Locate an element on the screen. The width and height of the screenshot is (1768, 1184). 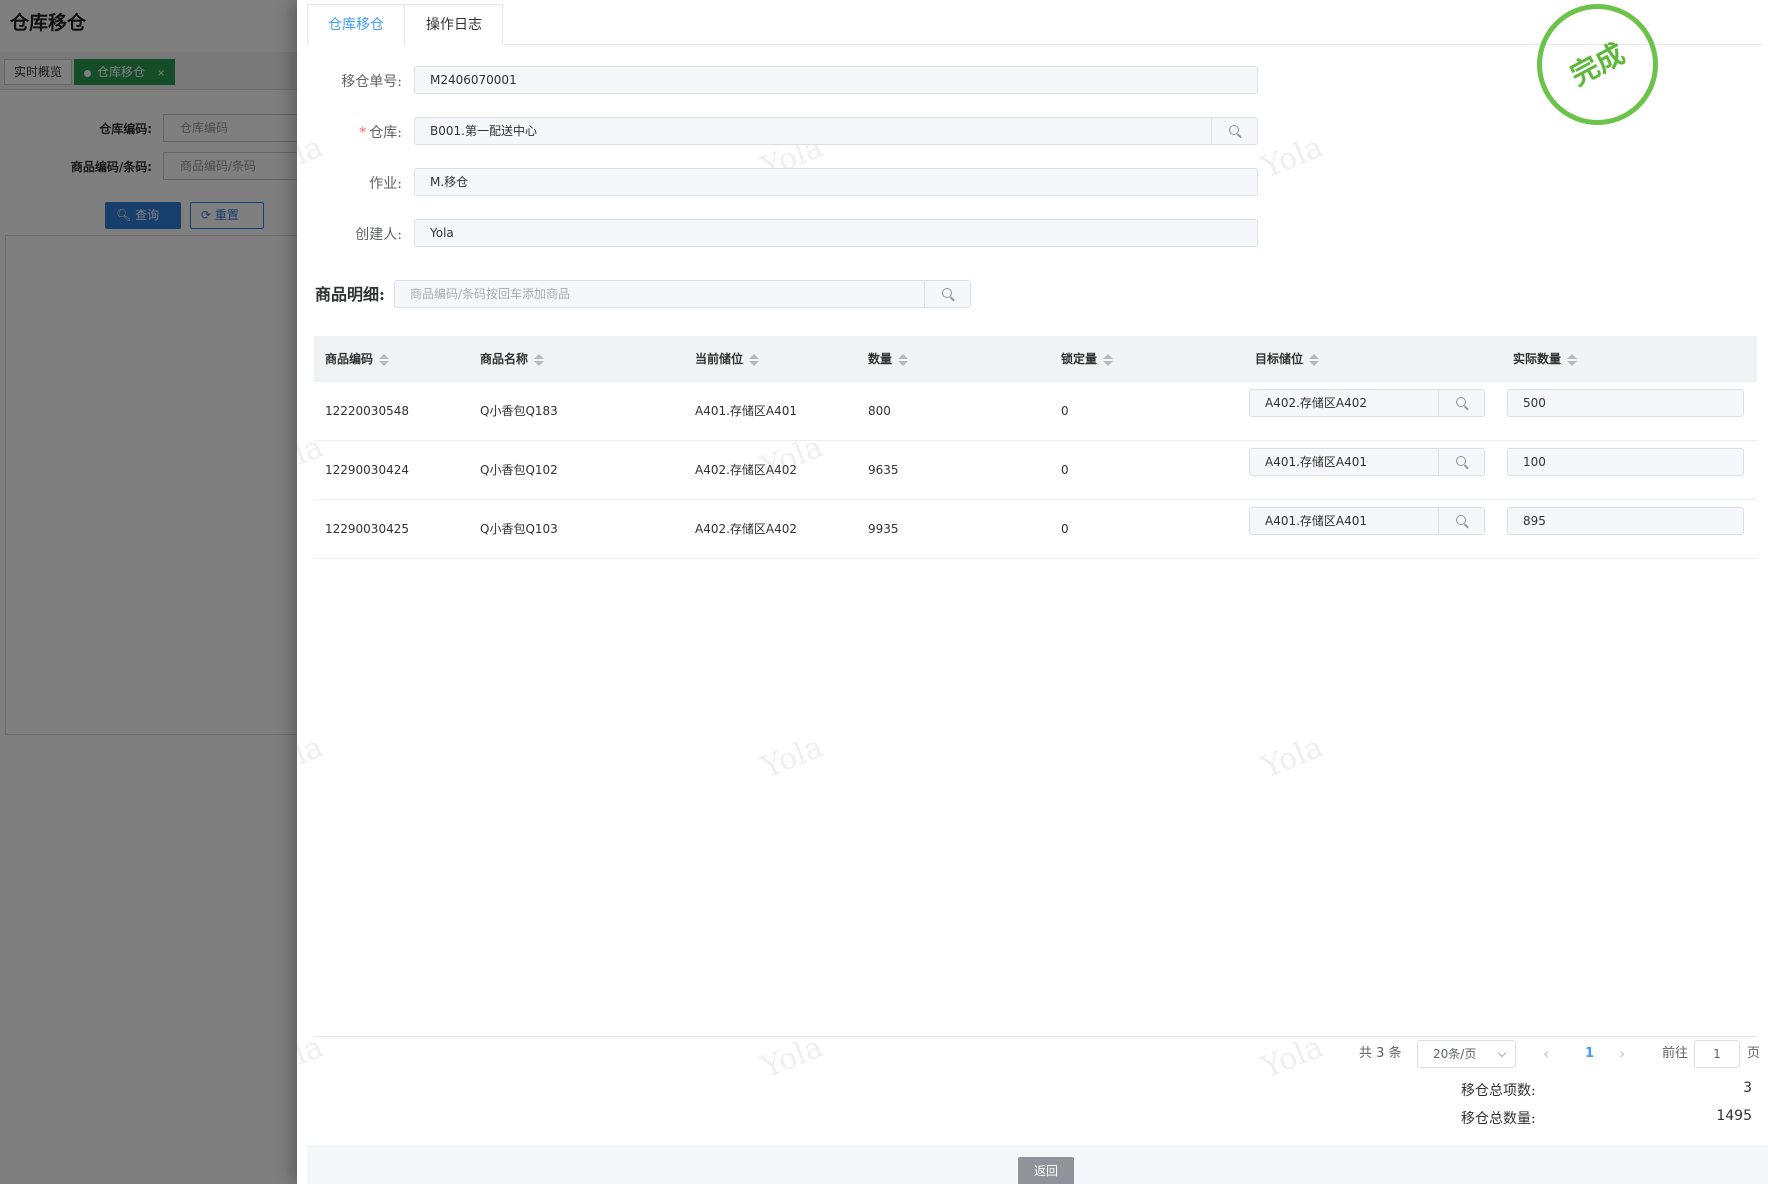
column-header: 锁定量 is located at coordinates (1087, 359).